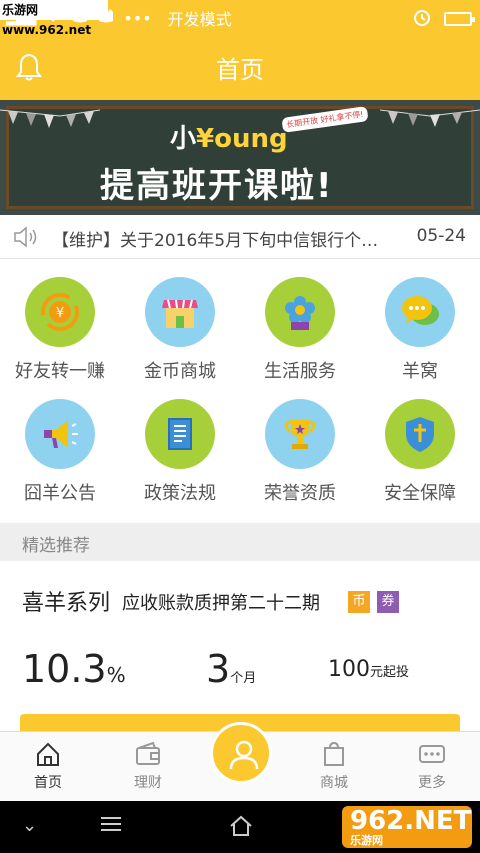 Image resolution: width=480 pixels, height=853 pixels. I want to click on speaker-icon, so click(26, 237).